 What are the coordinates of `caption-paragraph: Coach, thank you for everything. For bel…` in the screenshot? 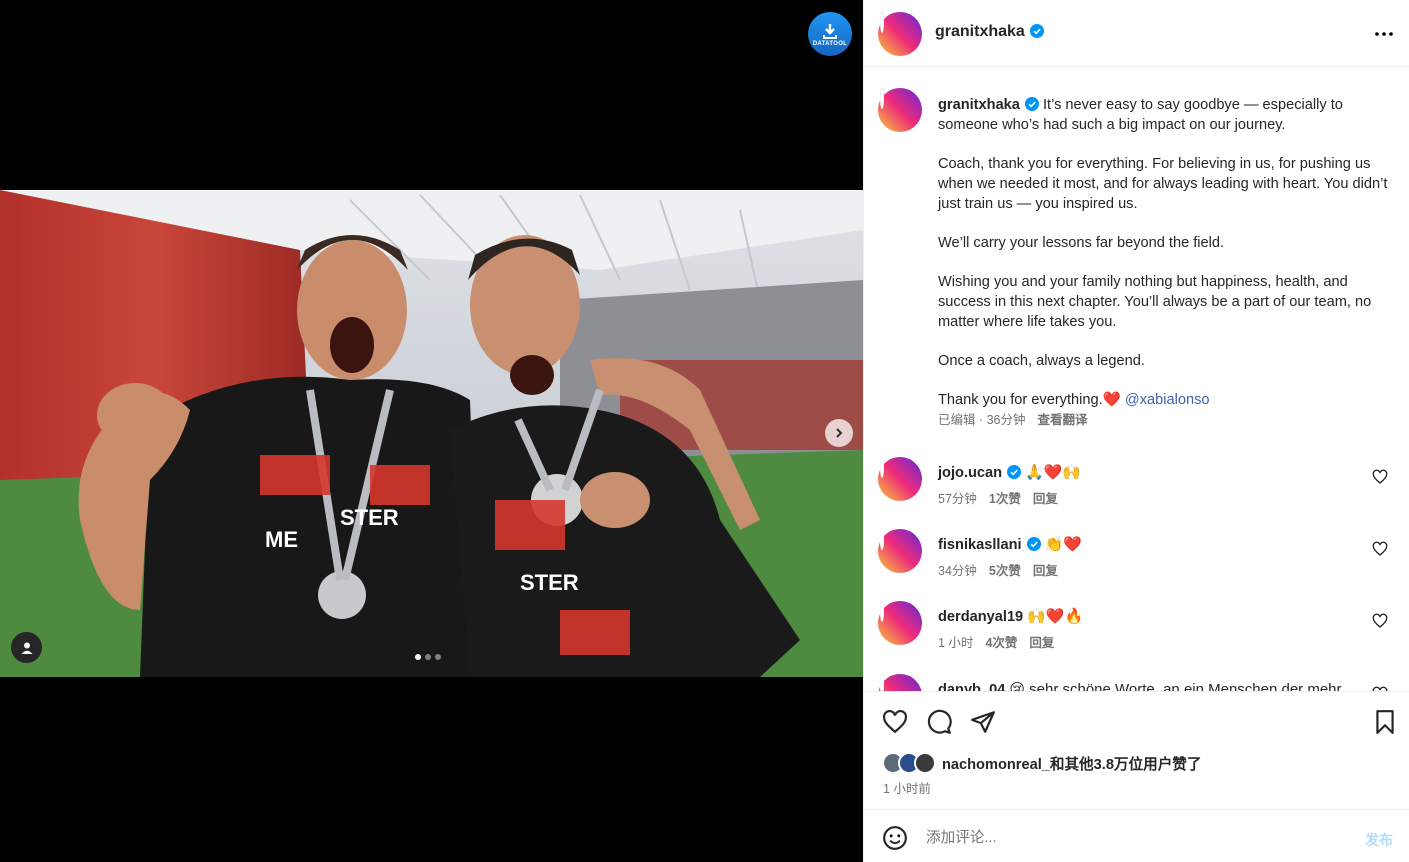 It's located at (1163, 184).